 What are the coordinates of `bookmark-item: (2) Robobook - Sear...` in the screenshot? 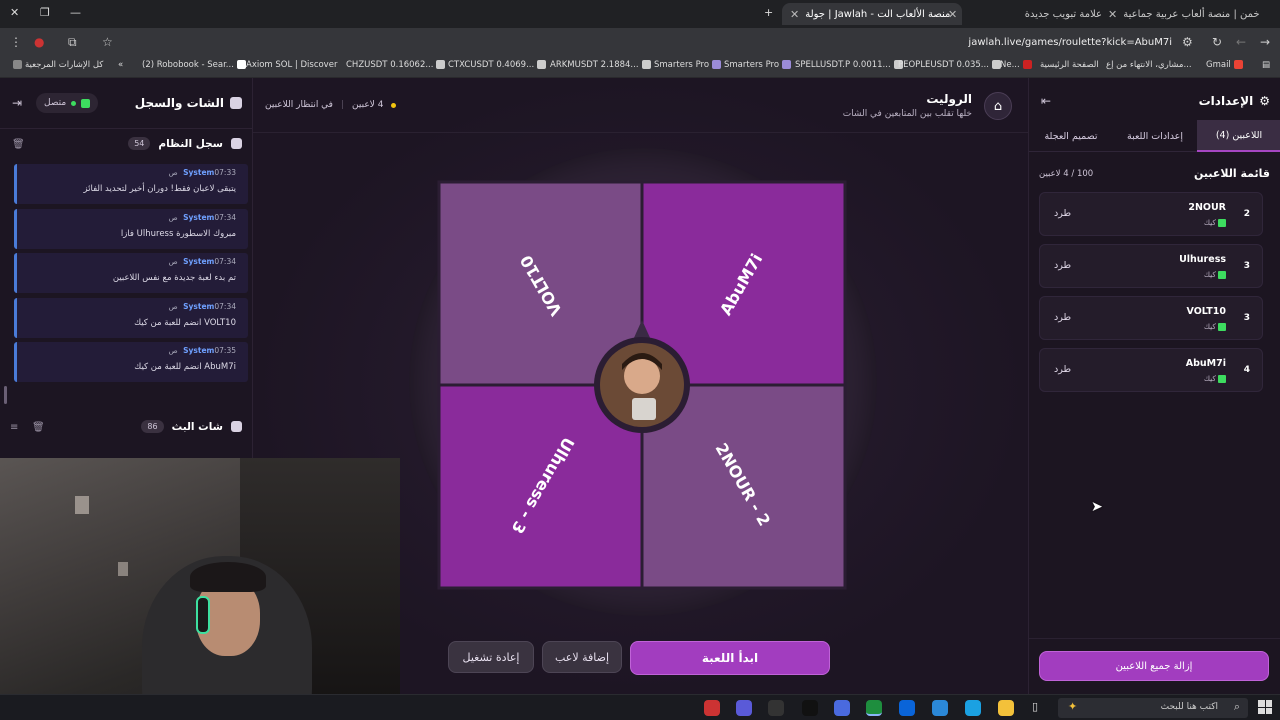 It's located at (195, 65).